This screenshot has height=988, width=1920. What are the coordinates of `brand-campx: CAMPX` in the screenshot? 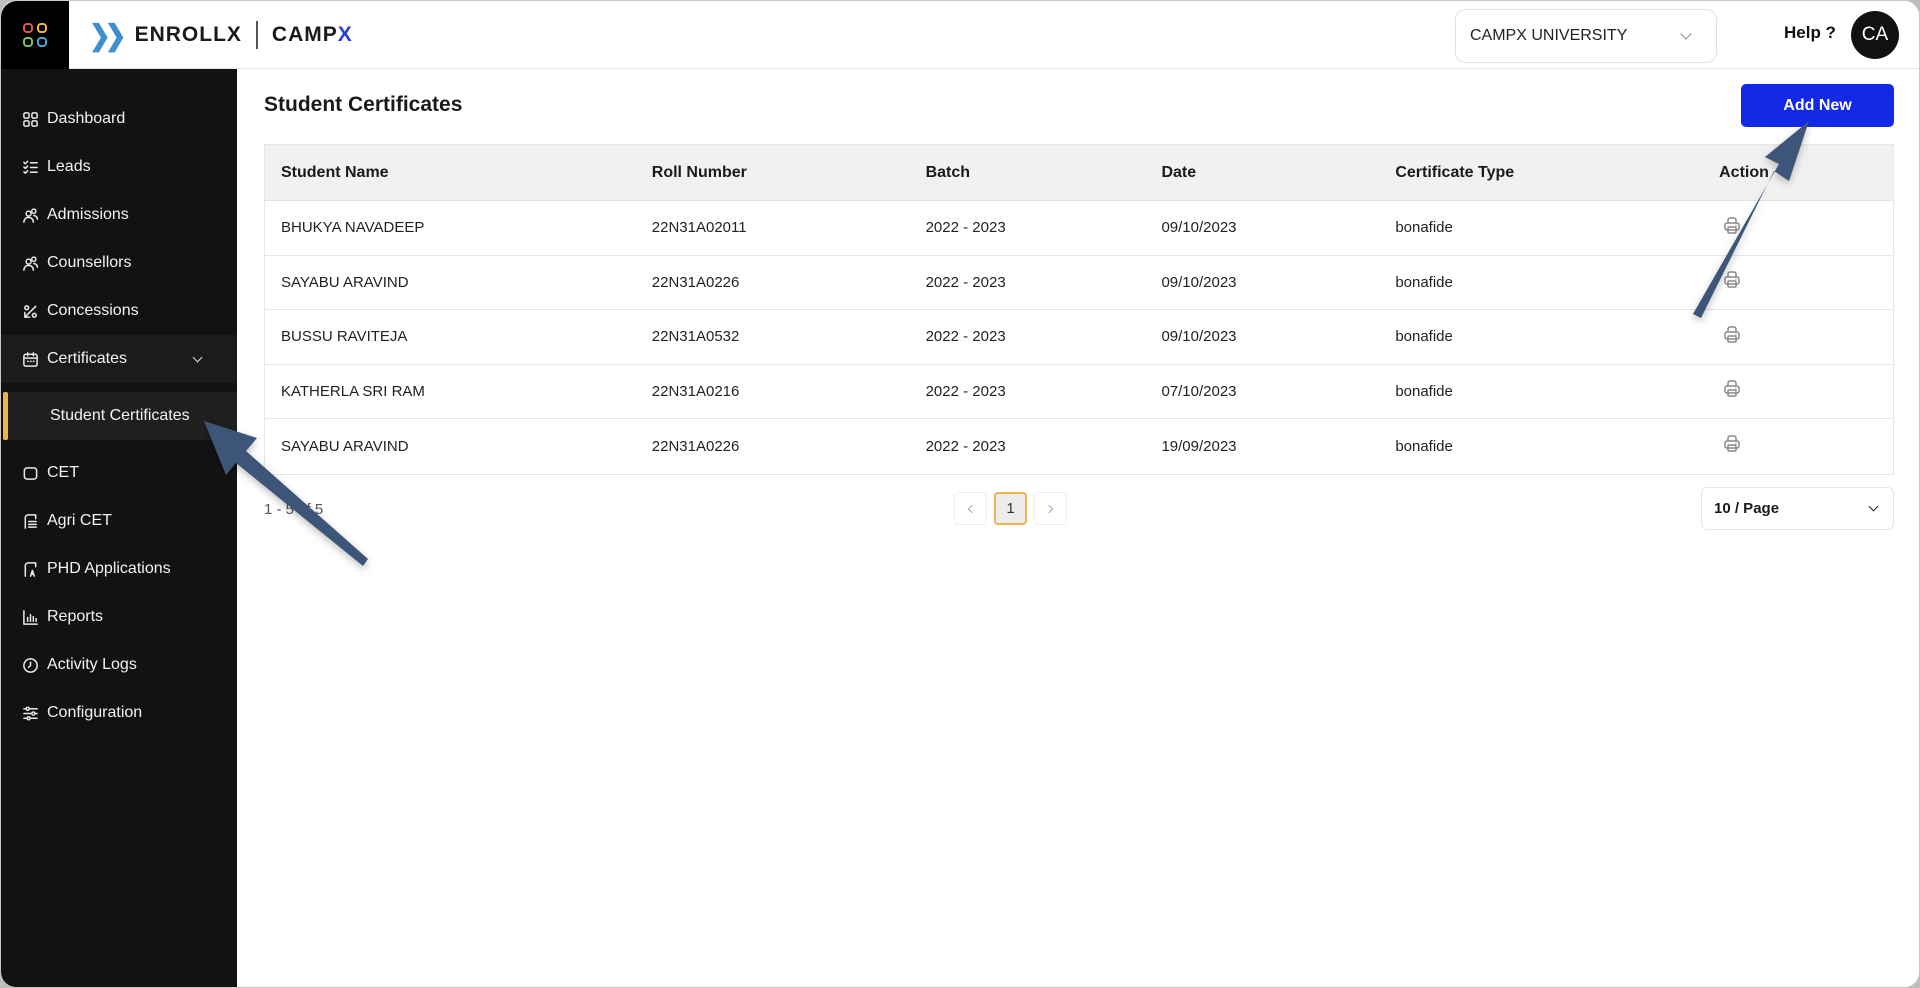 It's located at (312, 35).